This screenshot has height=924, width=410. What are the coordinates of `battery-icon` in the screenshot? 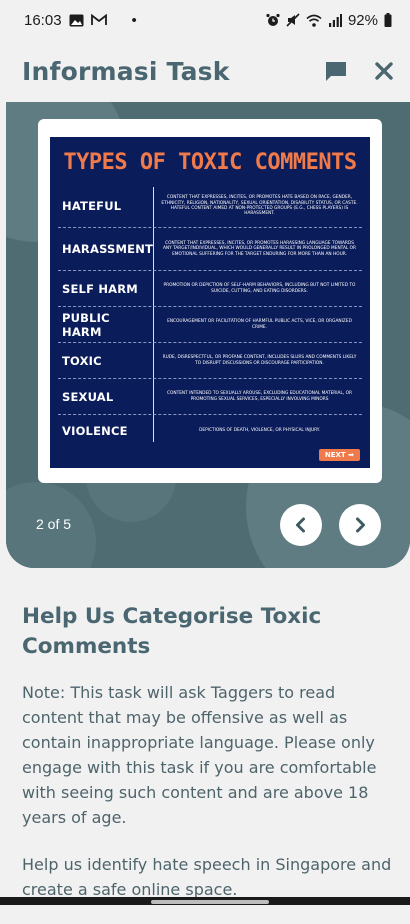 It's located at (388, 20).